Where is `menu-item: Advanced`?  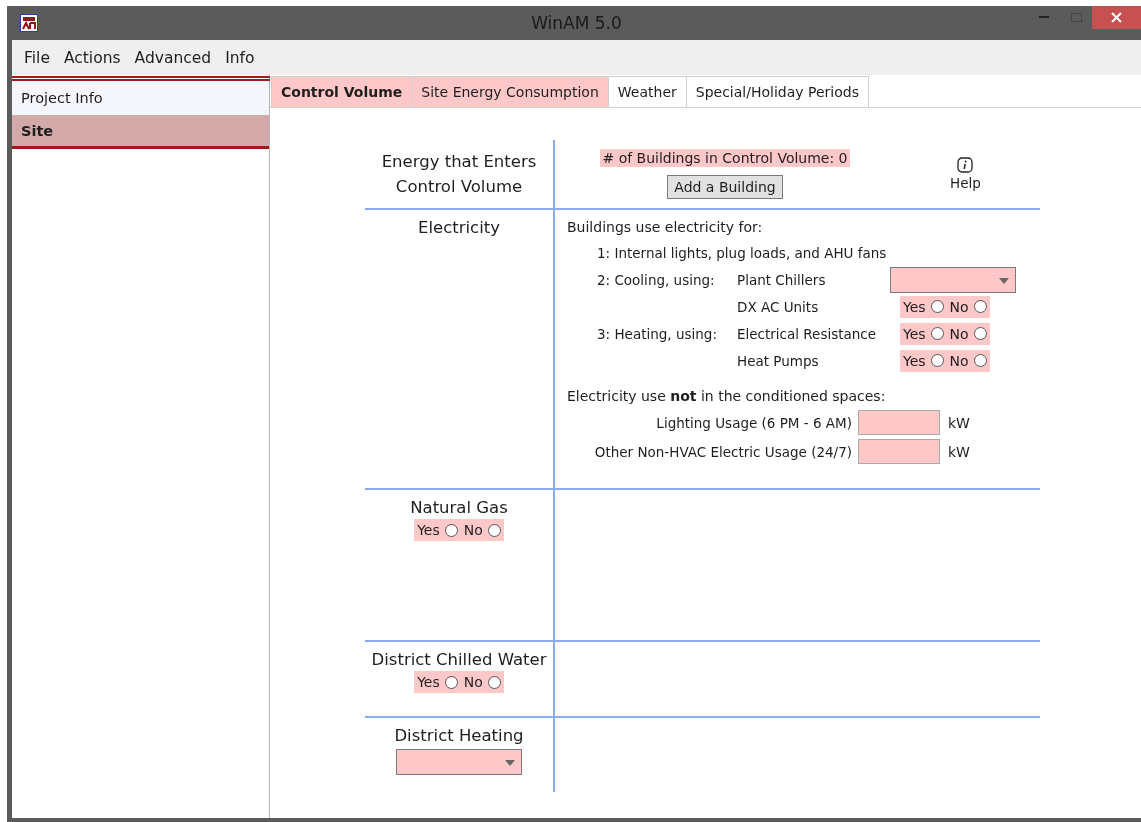
menu-item: Advanced is located at coordinates (173, 57).